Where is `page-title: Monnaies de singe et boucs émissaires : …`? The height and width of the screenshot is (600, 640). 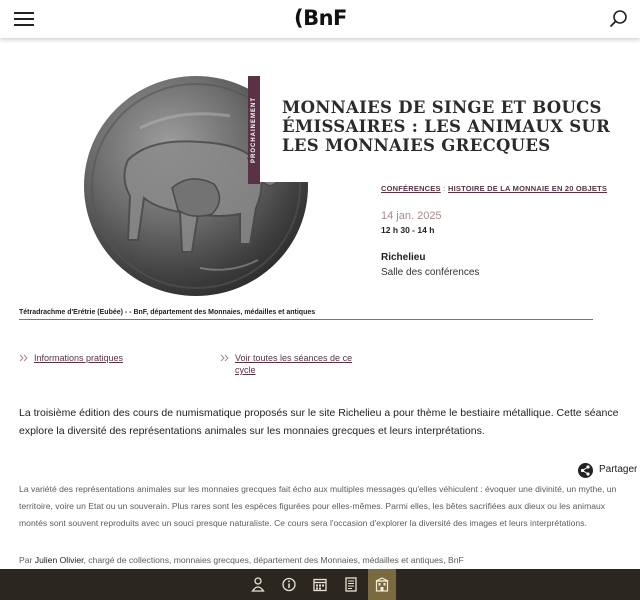 page-title: Monnaies de singe et boucs émissaires : … is located at coordinates (446, 126).